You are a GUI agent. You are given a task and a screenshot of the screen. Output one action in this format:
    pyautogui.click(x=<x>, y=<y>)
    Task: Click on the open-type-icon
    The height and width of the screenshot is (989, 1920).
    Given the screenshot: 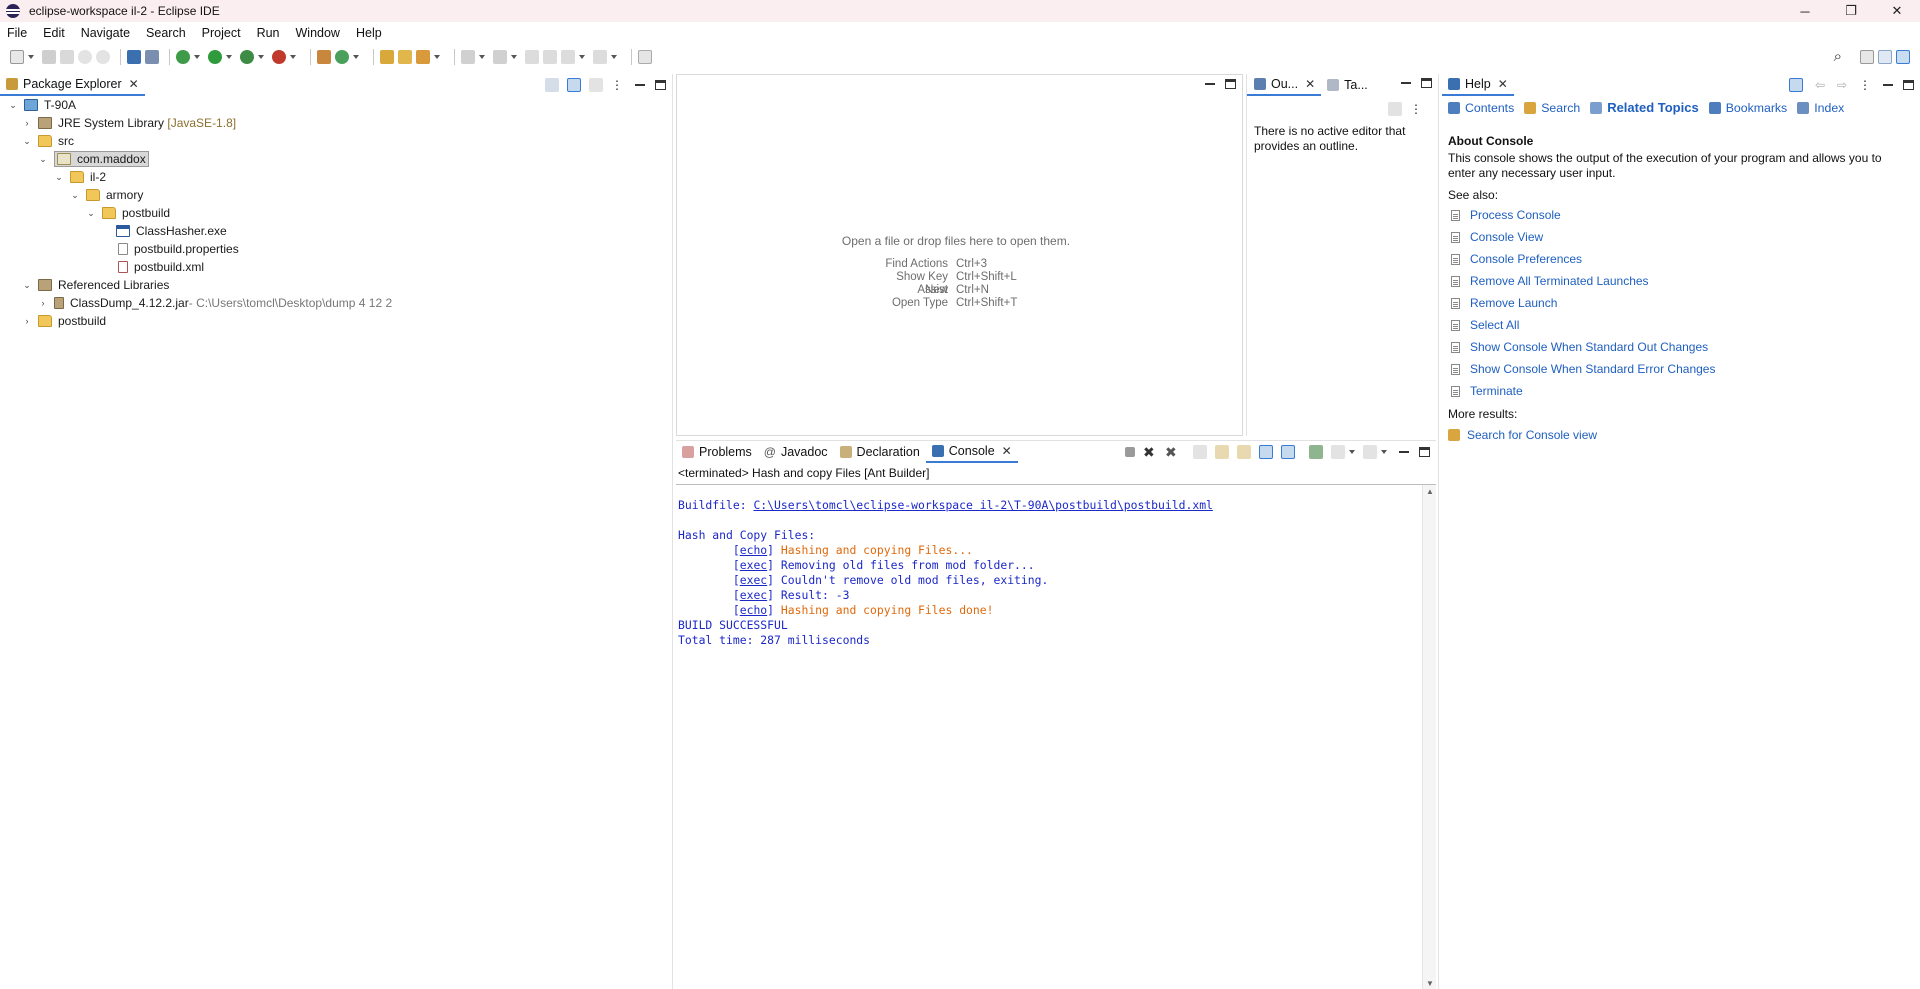 What is the action you would take?
    pyautogui.click(x=387, y=57)
    